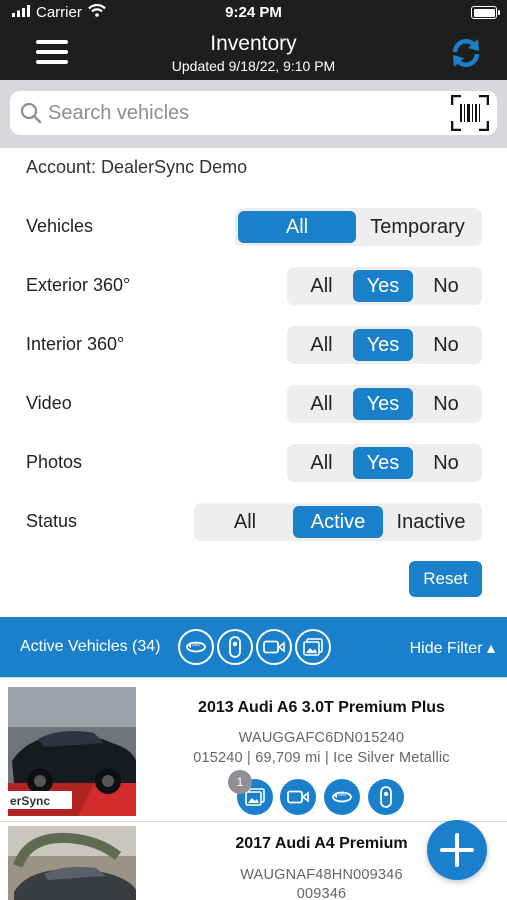  I want to click on photos-option-yes: Yes, so click(383, 463).